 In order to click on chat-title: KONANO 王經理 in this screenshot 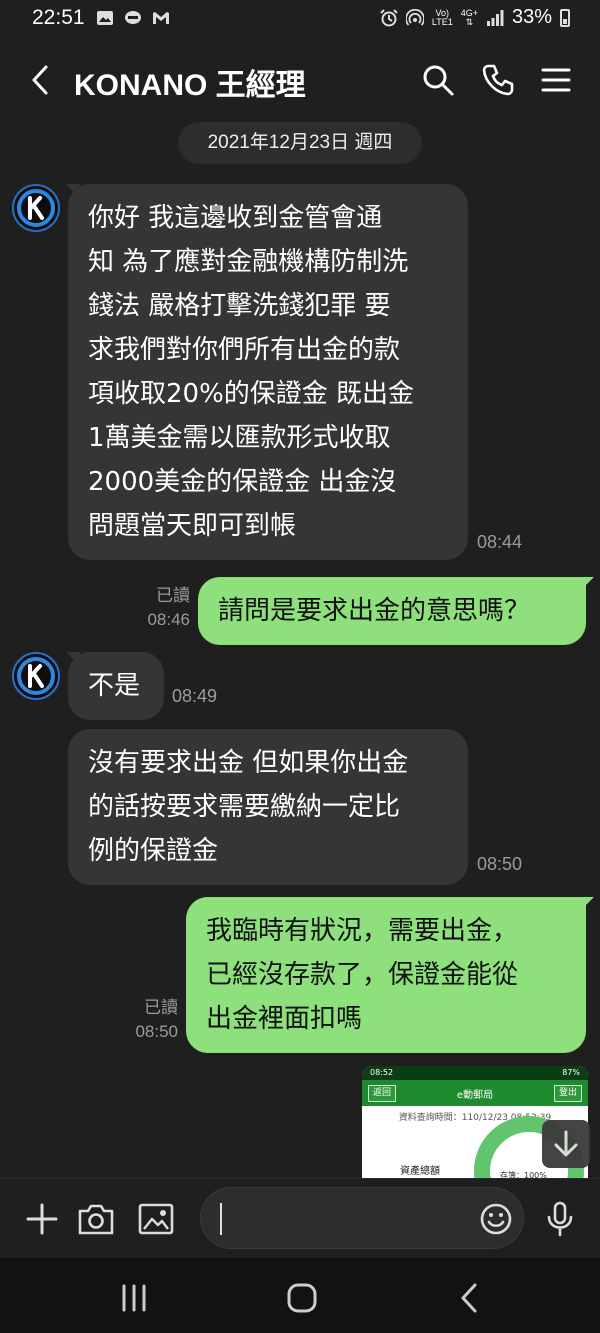, I will do `click(190, 82)`.